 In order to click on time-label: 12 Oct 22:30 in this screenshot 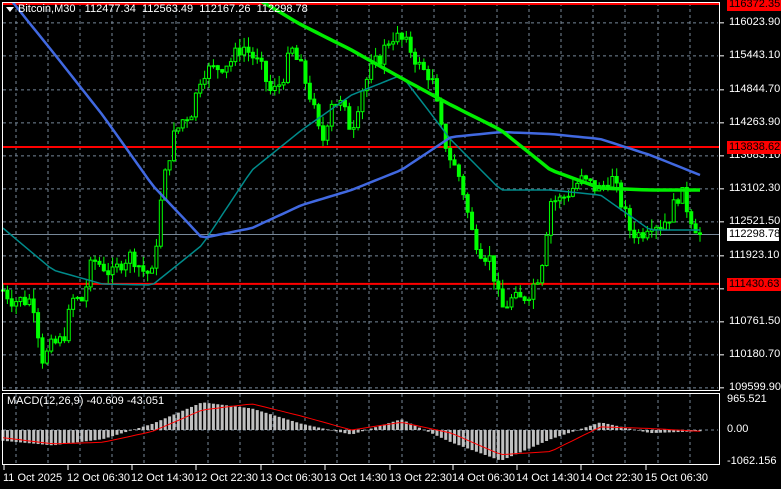, I will do `click(226, 478)`.